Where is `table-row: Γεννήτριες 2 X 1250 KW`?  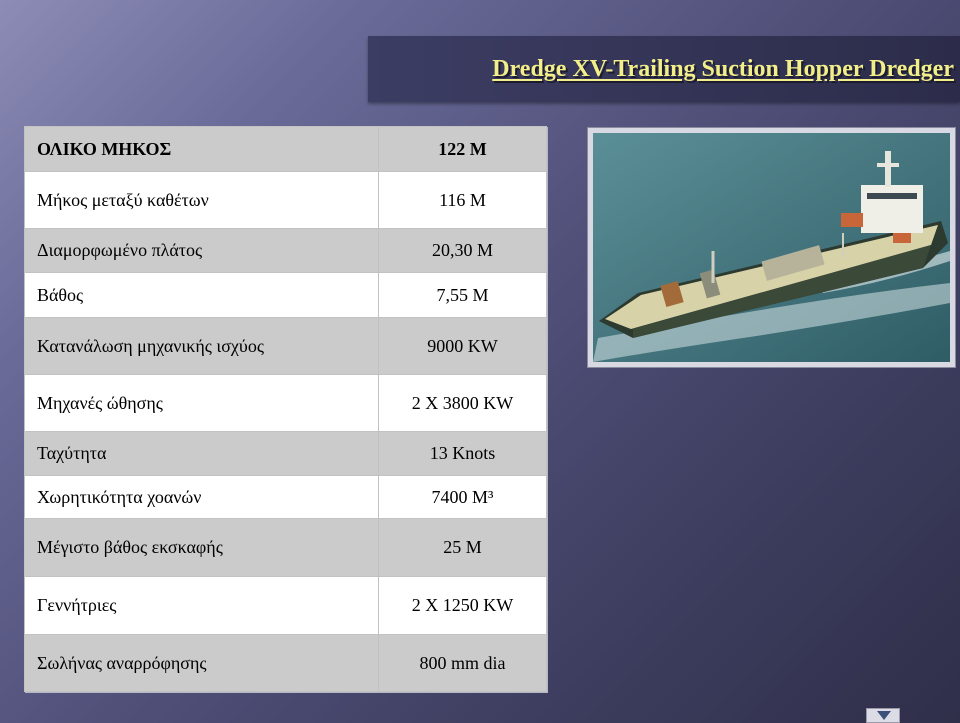
table-row: Γεννήτριες 2 X 1250 KW is located at coordinates (285, 605).